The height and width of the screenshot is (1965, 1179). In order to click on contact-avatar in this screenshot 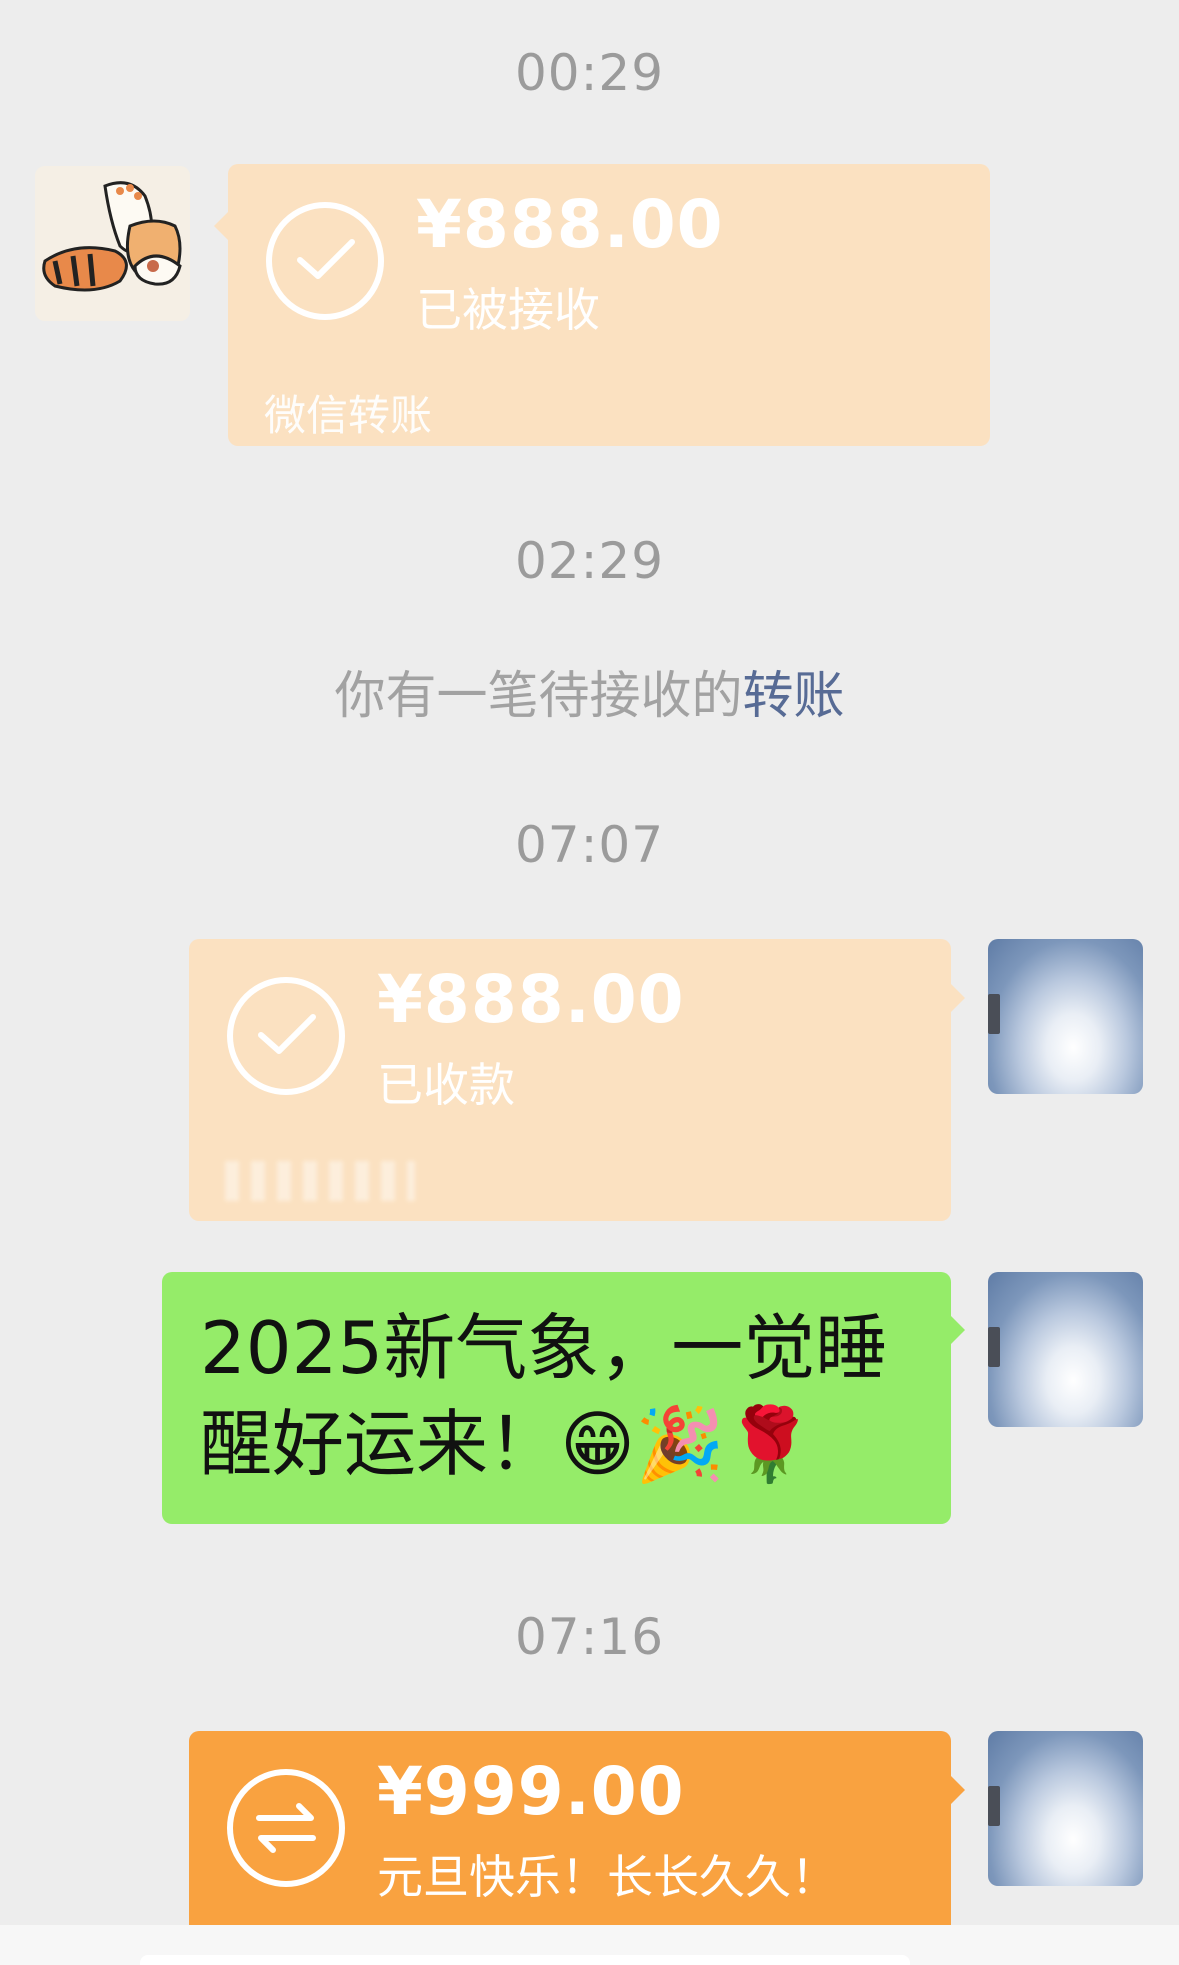, I will do `click(112, 243)`.